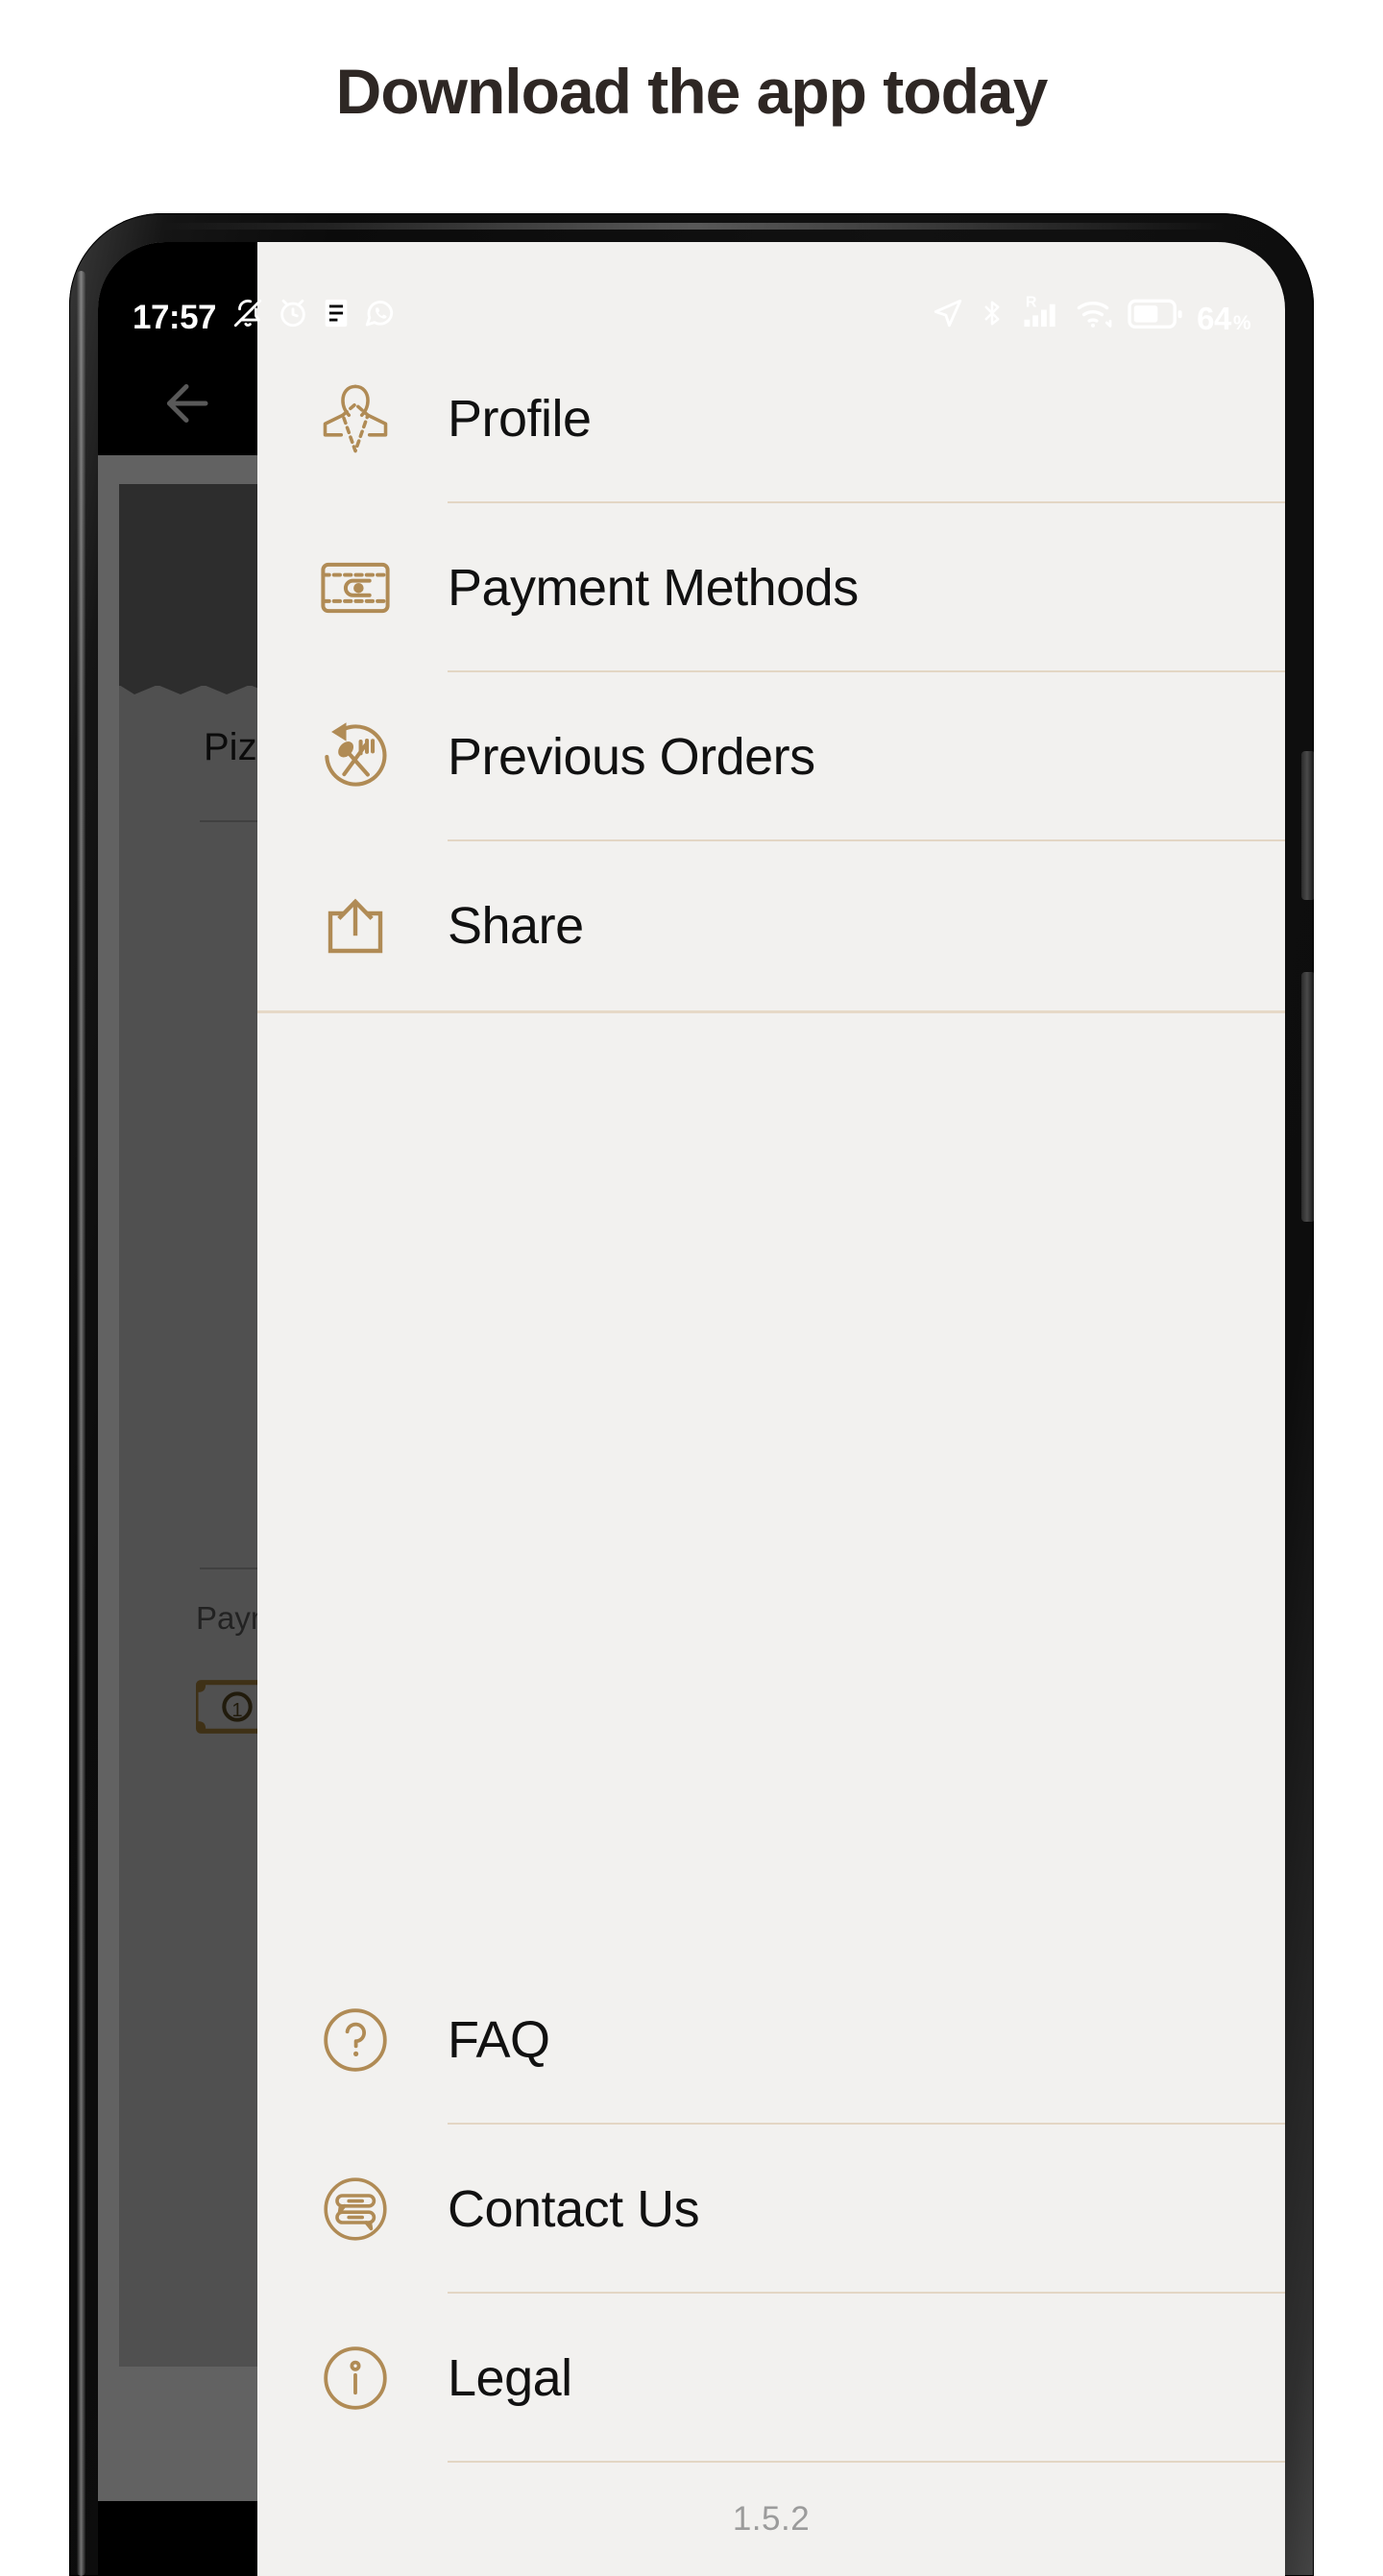 The image size is (1383, 2576). What do you see at coordinates (1095, 315) in the screenshot?
I see `wifi-icon` at bounding box center [1095, 315].